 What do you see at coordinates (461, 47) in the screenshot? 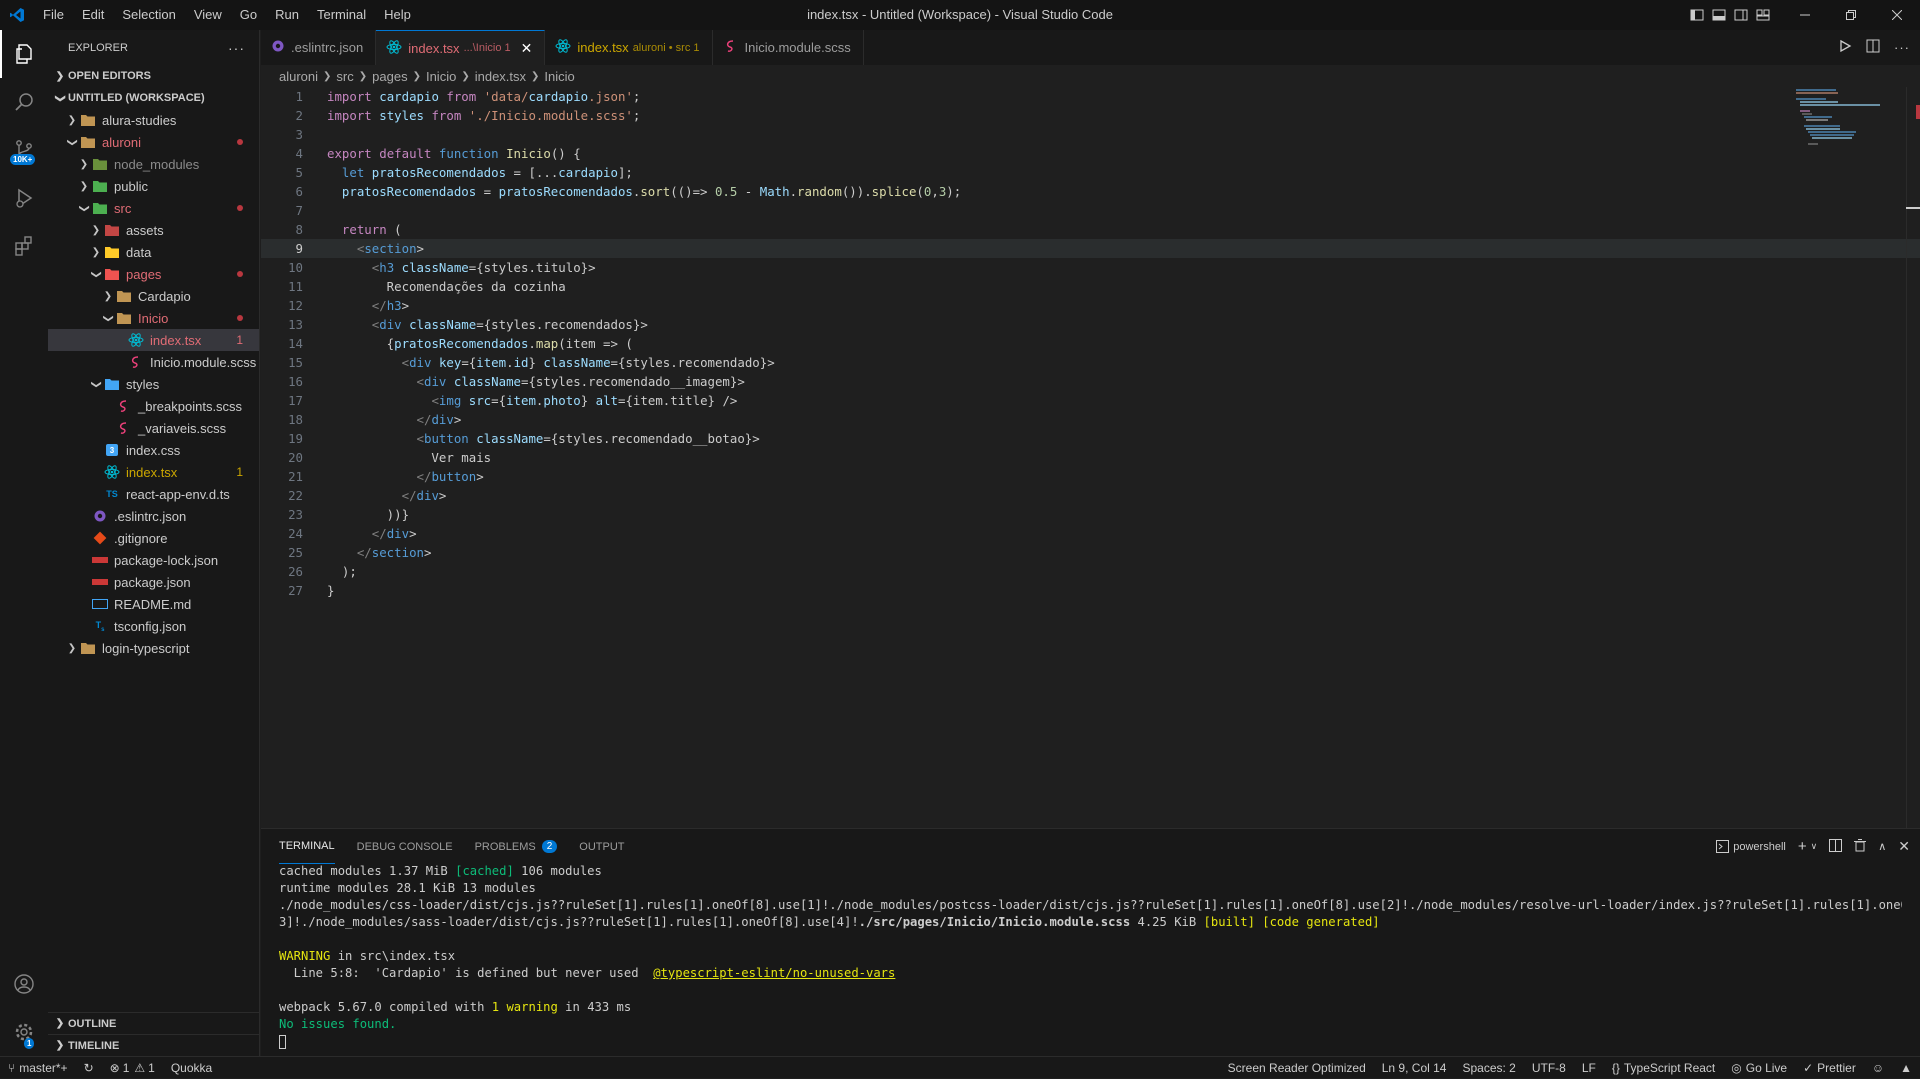
I see `editor-tab: index.tsx ...\Inicio 1 ✕` at bounding box center [461, 47].